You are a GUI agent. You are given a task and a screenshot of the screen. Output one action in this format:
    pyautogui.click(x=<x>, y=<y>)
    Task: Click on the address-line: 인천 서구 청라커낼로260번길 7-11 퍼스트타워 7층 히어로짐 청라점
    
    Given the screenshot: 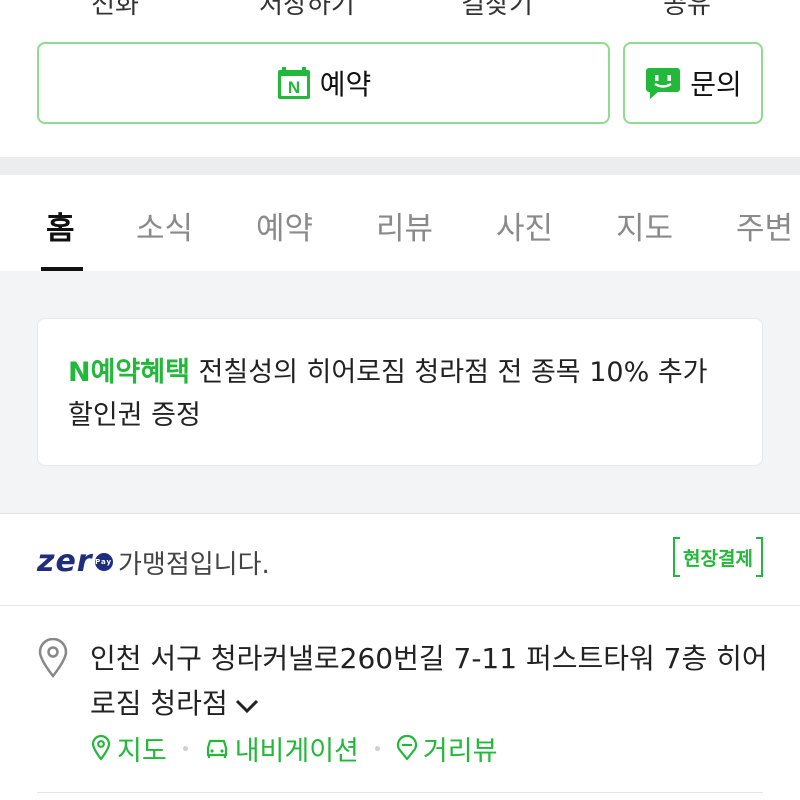 What is the action you would take?
    pyautogui.click(x=429, y=681)
    